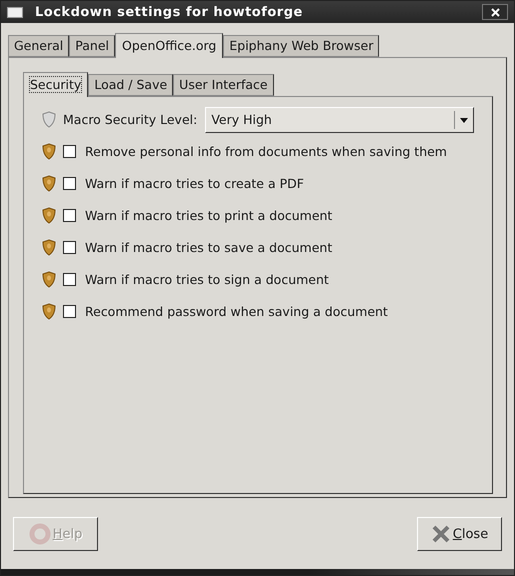 This screenshot has height=576, width=515. Describe the element at coordinates (223, 85) in the screenshot. I see `tab: User Interface` at that location.